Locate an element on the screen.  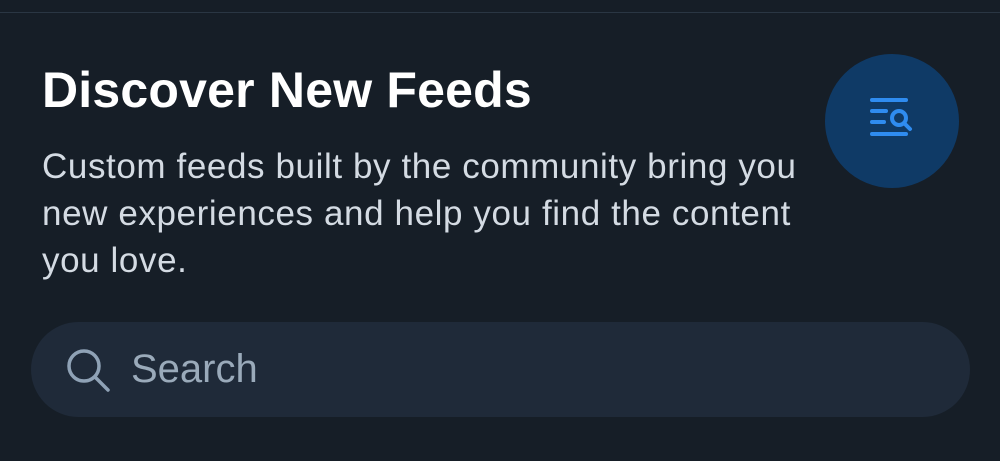
search-icon is located at coordinates (88, 370).